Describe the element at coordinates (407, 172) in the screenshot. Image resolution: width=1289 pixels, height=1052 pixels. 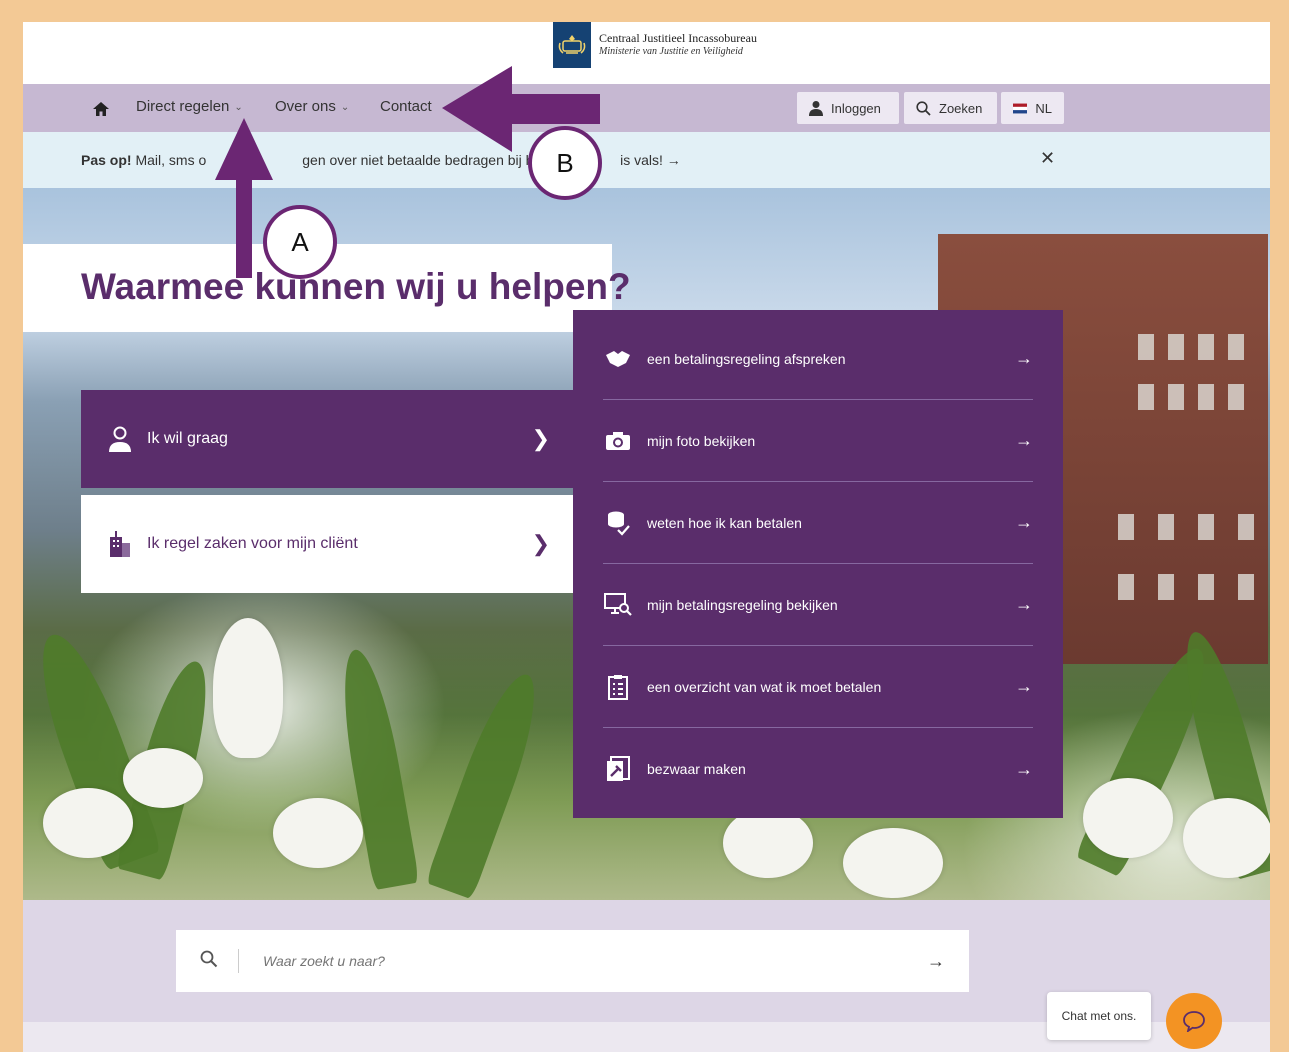
I see `annotation-overlay` at that location.